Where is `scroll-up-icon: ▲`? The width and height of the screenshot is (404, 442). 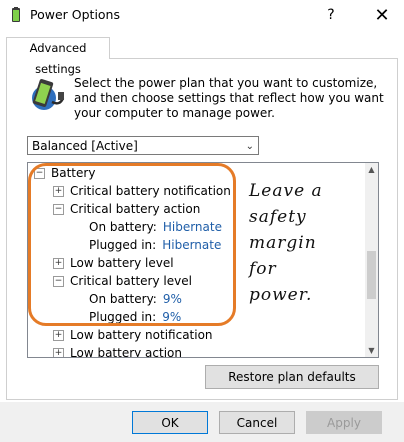 scroll-up-icon: ▲ is located at coordinates (371, 169).